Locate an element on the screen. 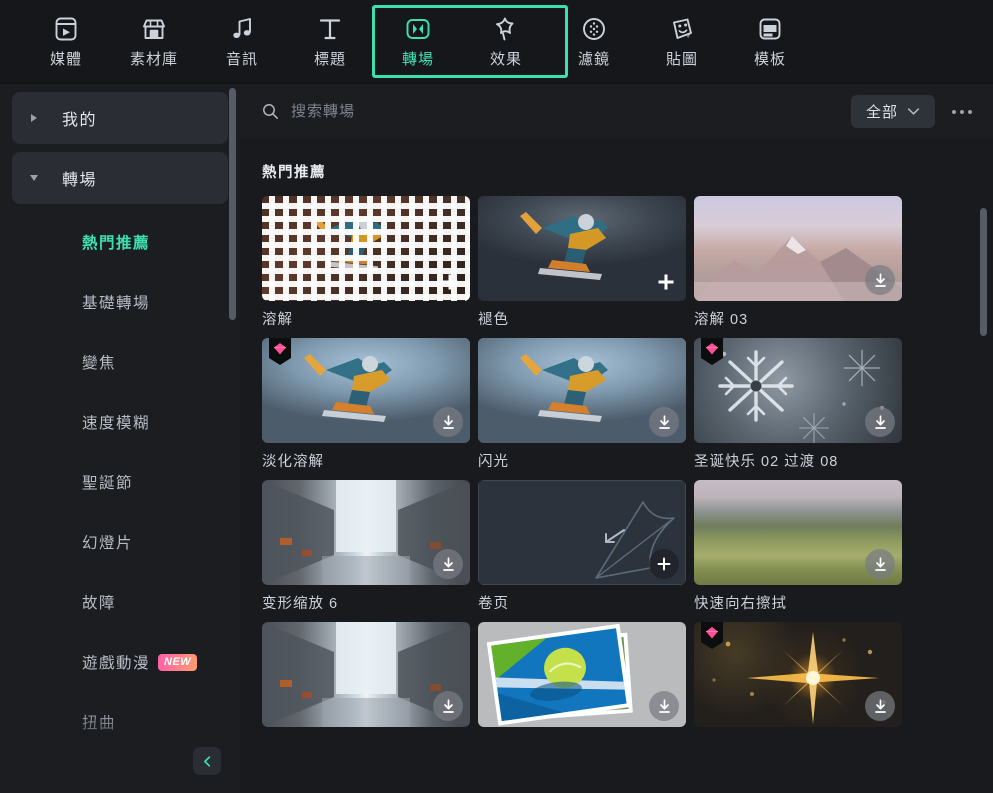 Image resolution: width=993 pixels, height=793 pixels. filter-dropdown: 全部 is located at coordinates (893, 111).